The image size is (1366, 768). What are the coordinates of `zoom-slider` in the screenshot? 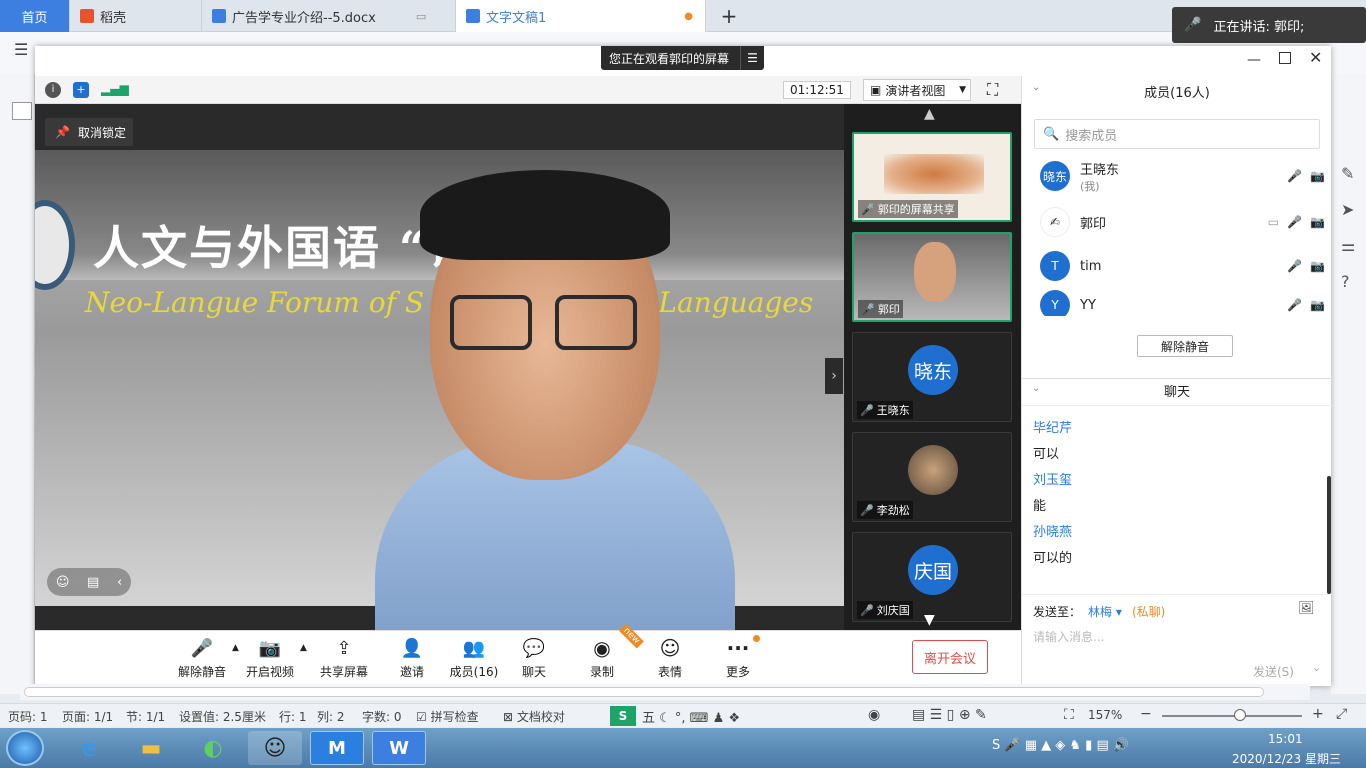 It's located at (1232, 716).